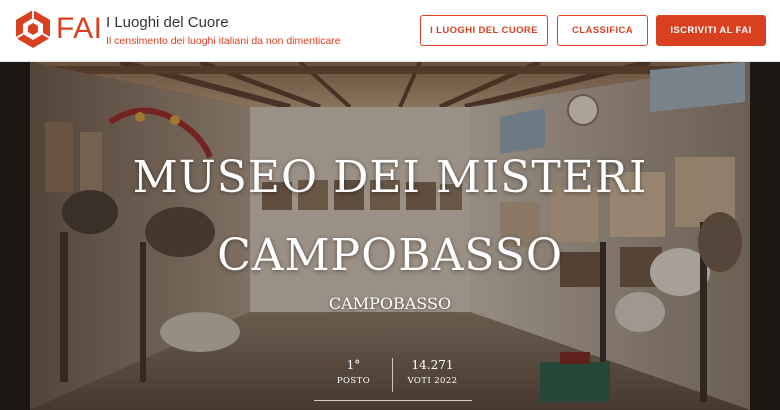 This screenshot has width=780, height=410. Describe the element at coordinates (33, 29) in the screenshot. I see `fai-logo-icon` at that location.